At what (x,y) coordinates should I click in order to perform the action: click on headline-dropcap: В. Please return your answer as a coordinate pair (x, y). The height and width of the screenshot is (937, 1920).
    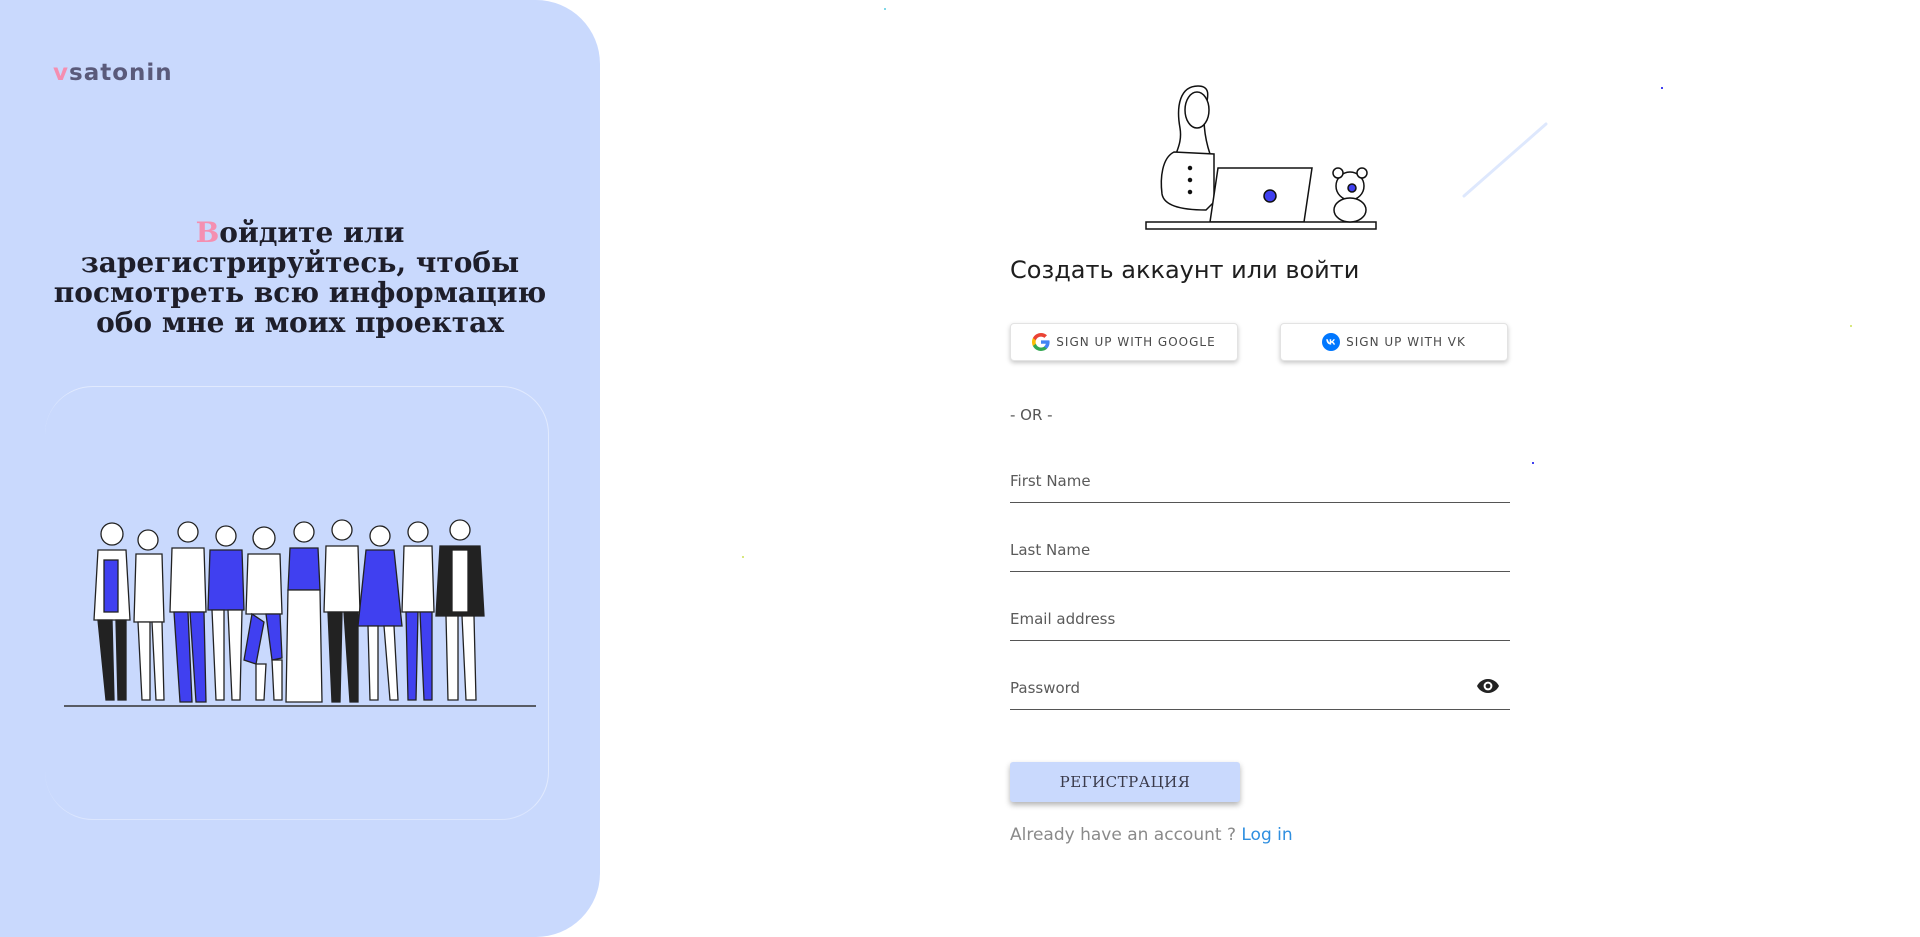
    Looking at the image, I should click on (207, 232).